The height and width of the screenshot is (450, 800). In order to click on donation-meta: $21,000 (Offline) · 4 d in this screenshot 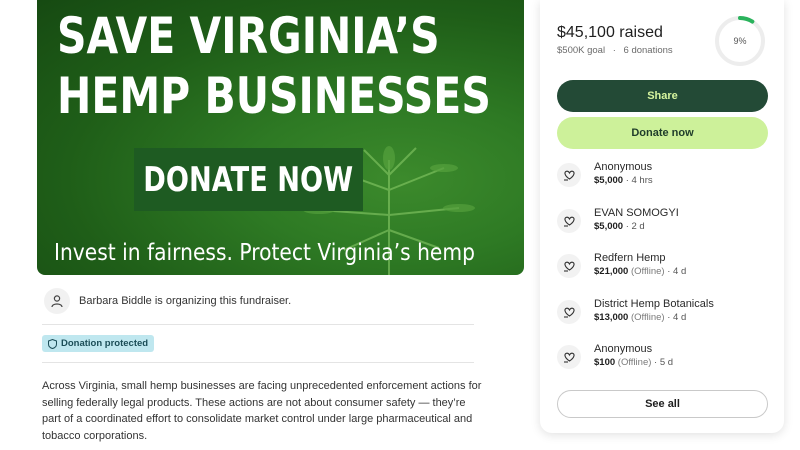, I will do `click(640, 271)`.